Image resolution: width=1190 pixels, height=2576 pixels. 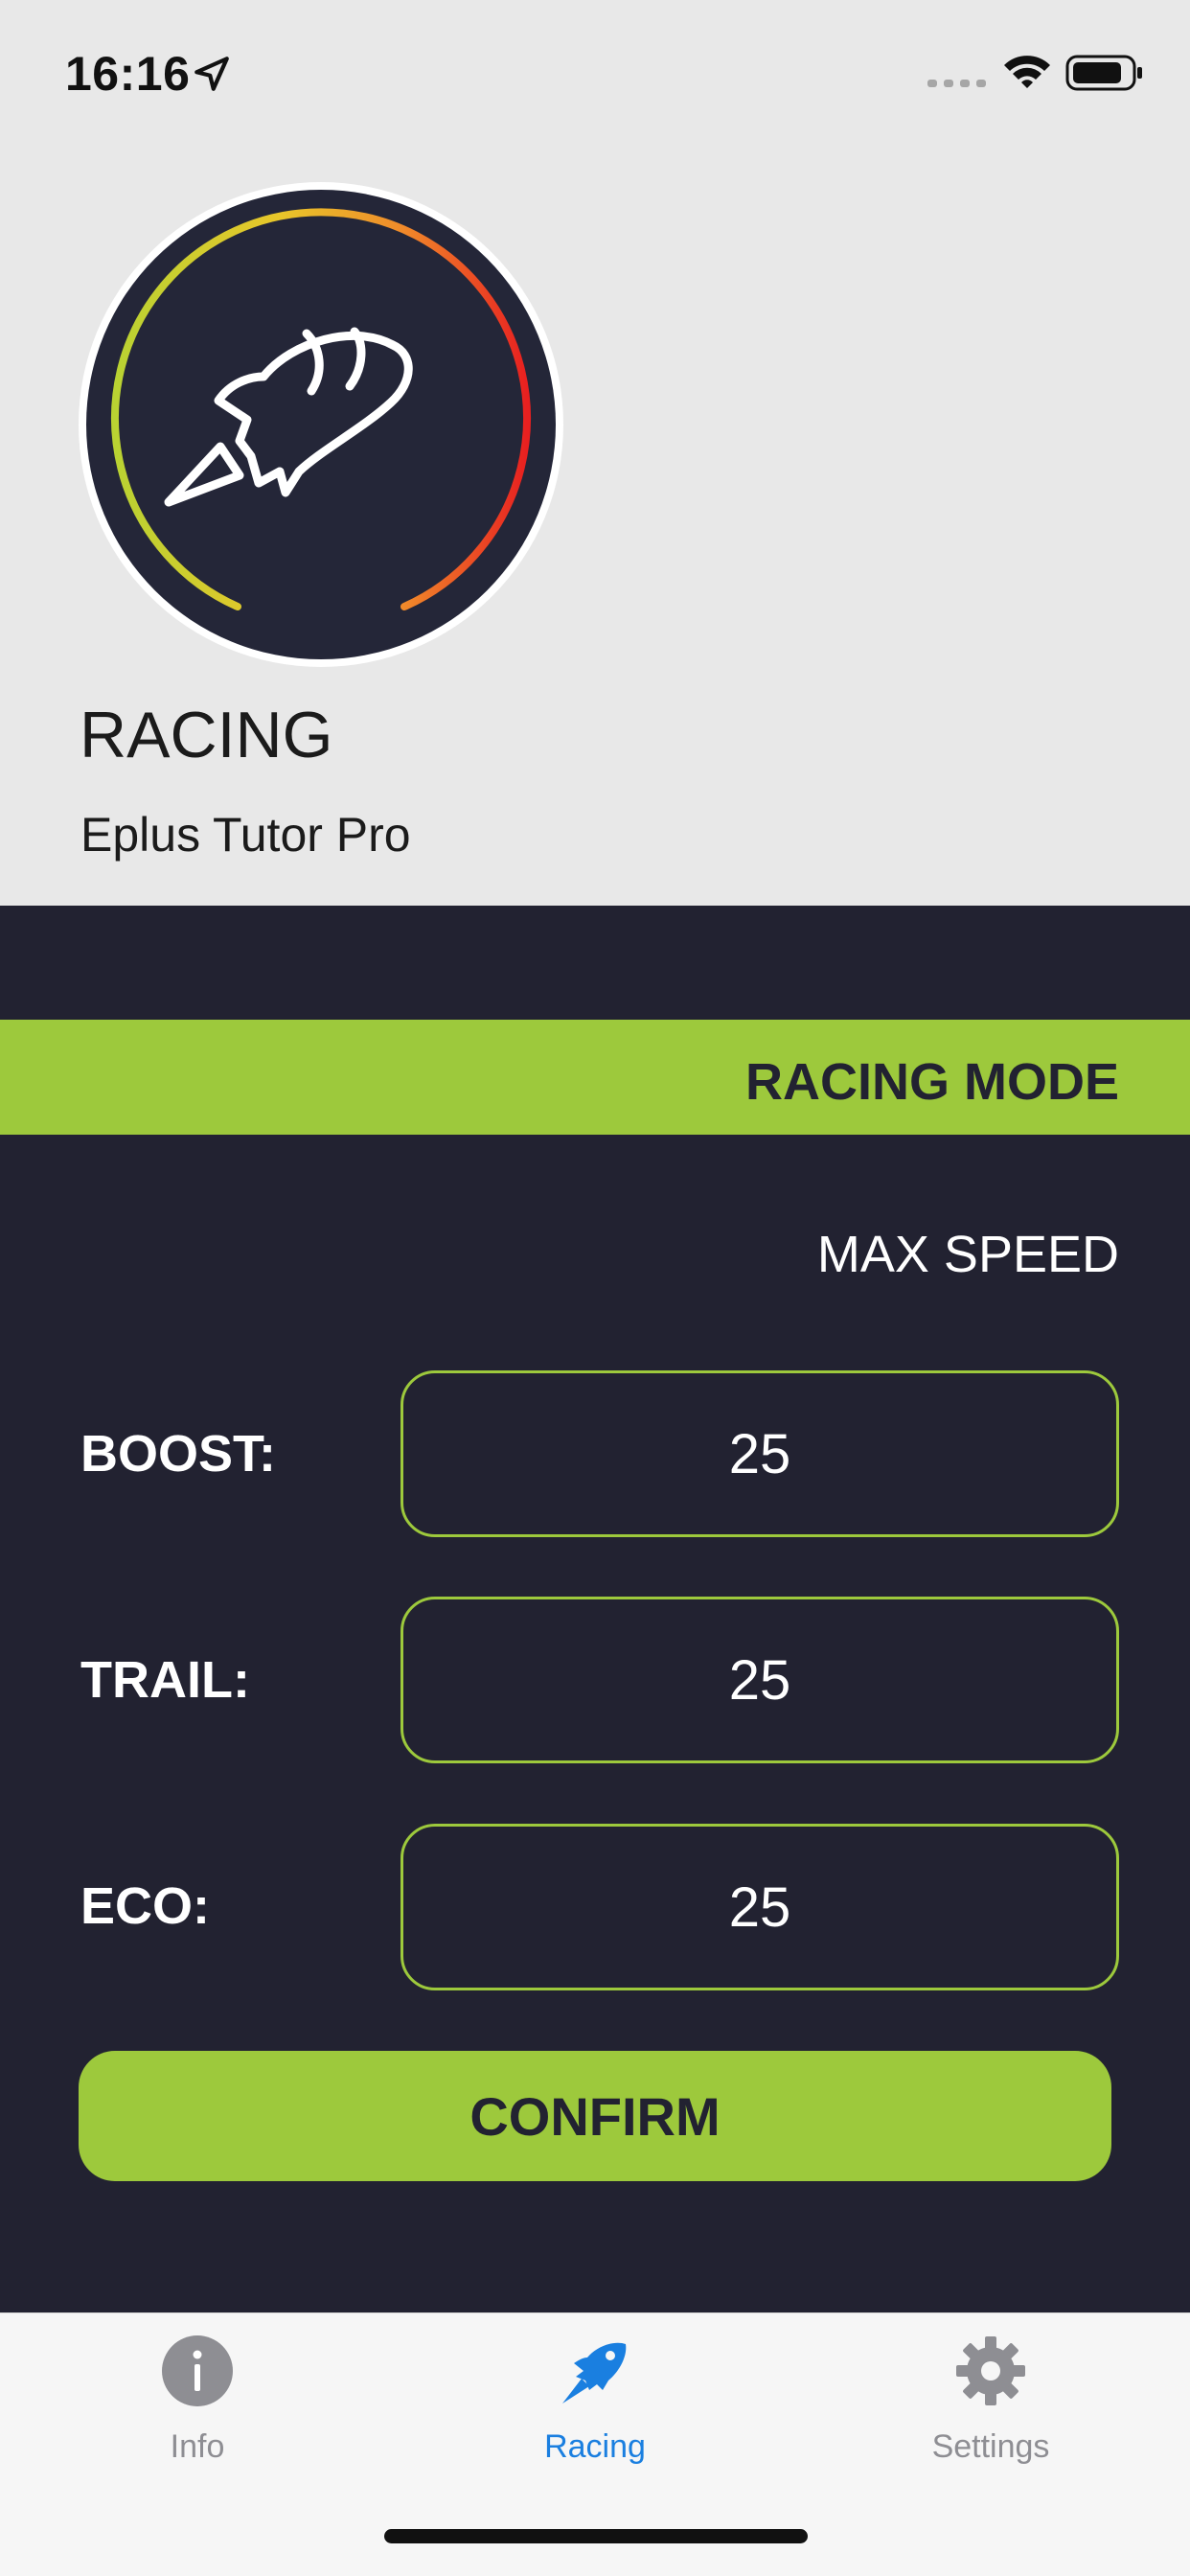 I want to click on rocket-icon, so click(x=594, y=2373).